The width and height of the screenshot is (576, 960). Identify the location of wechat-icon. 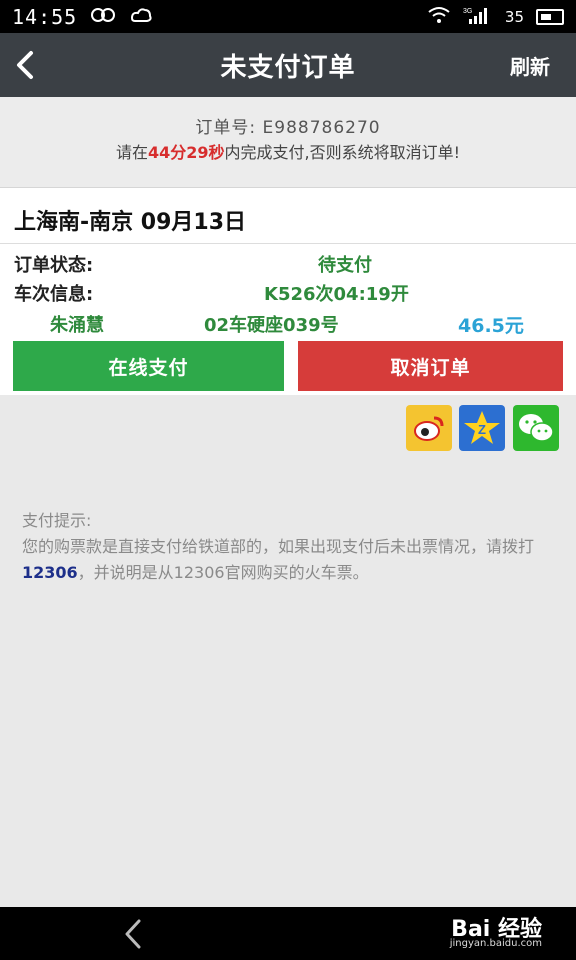
(536, 428).